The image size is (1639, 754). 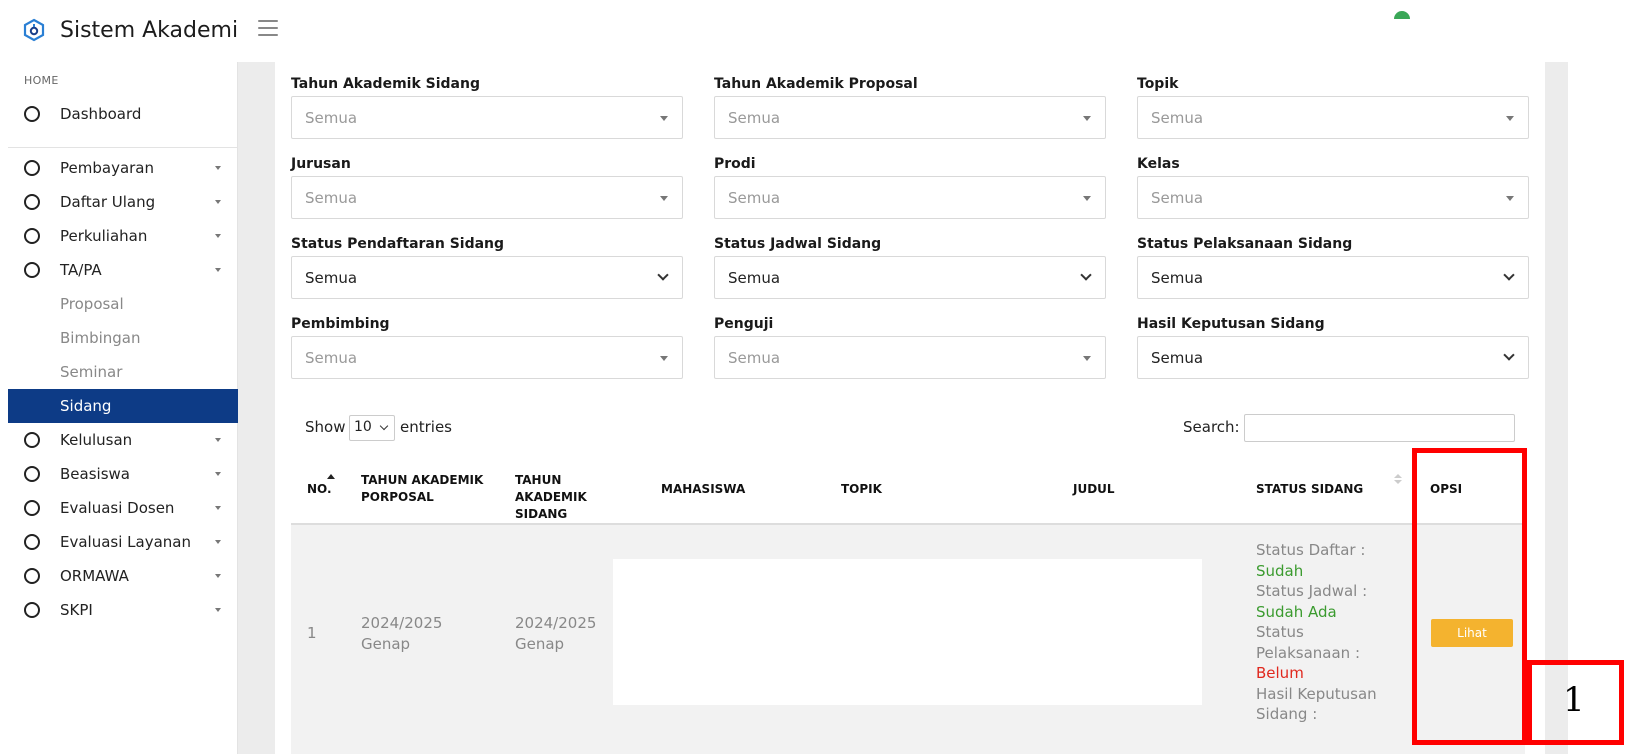 I want to click on sidebar-item-ta-pa: TA/PA, so click(x=123, y=270).